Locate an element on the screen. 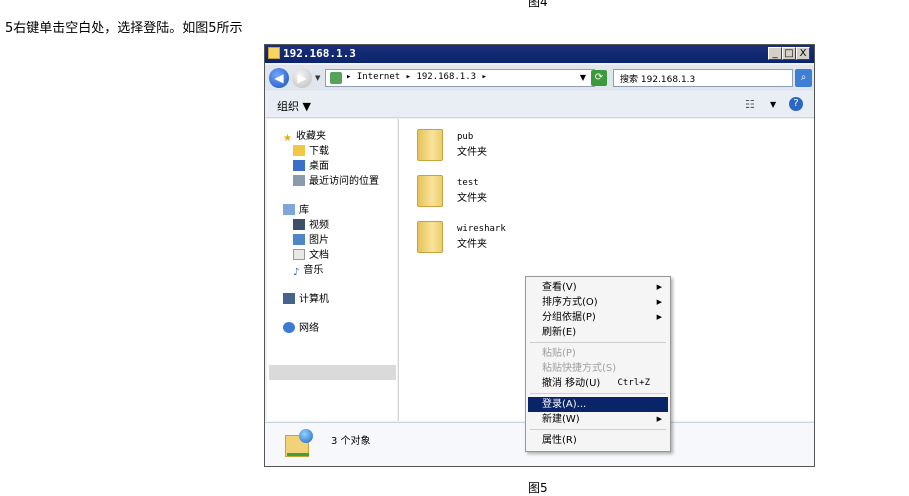 The image size is (909, 496). view-dropdown-icon: ▼ is located at coordinates (773, 104).